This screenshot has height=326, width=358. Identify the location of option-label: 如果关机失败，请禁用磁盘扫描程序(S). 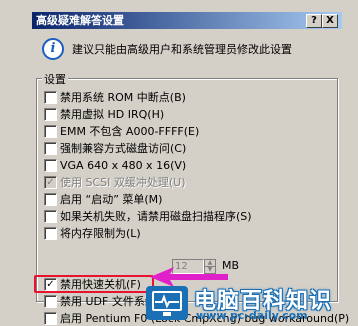
(156, 216).